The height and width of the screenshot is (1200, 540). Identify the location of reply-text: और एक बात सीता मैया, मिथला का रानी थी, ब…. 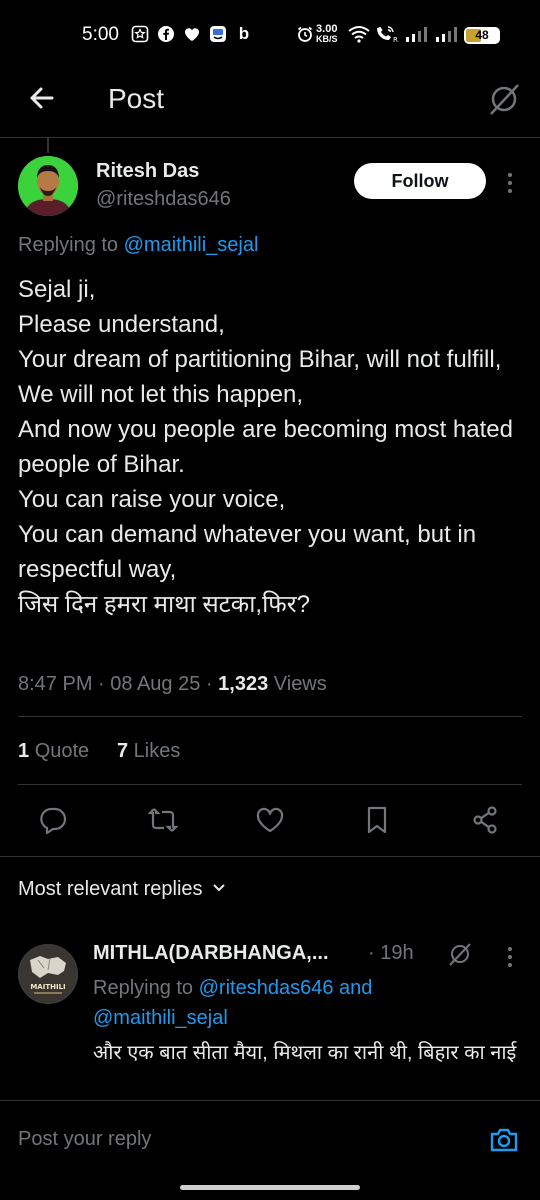
(305, 1053).